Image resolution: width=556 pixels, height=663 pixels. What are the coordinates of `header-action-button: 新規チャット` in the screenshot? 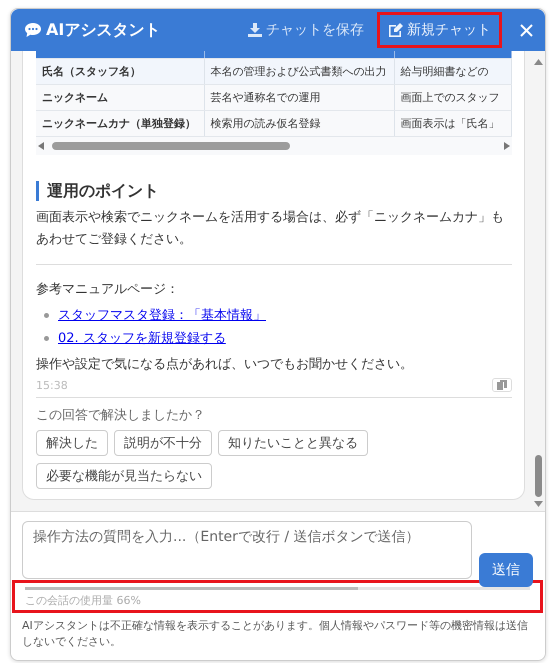 It's located at (439, 30).